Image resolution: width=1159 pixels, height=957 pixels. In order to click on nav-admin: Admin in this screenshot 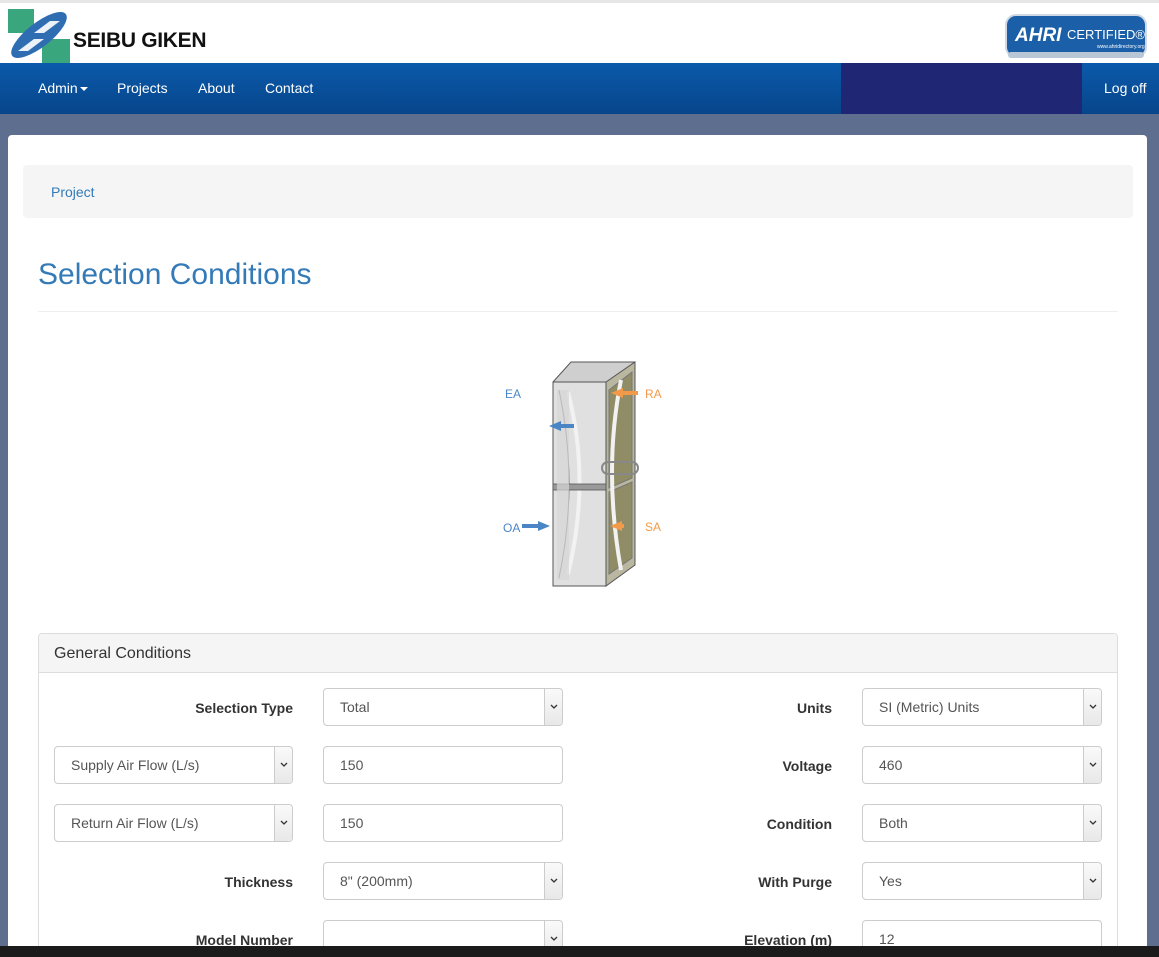, I will do `click(63, 88)`.